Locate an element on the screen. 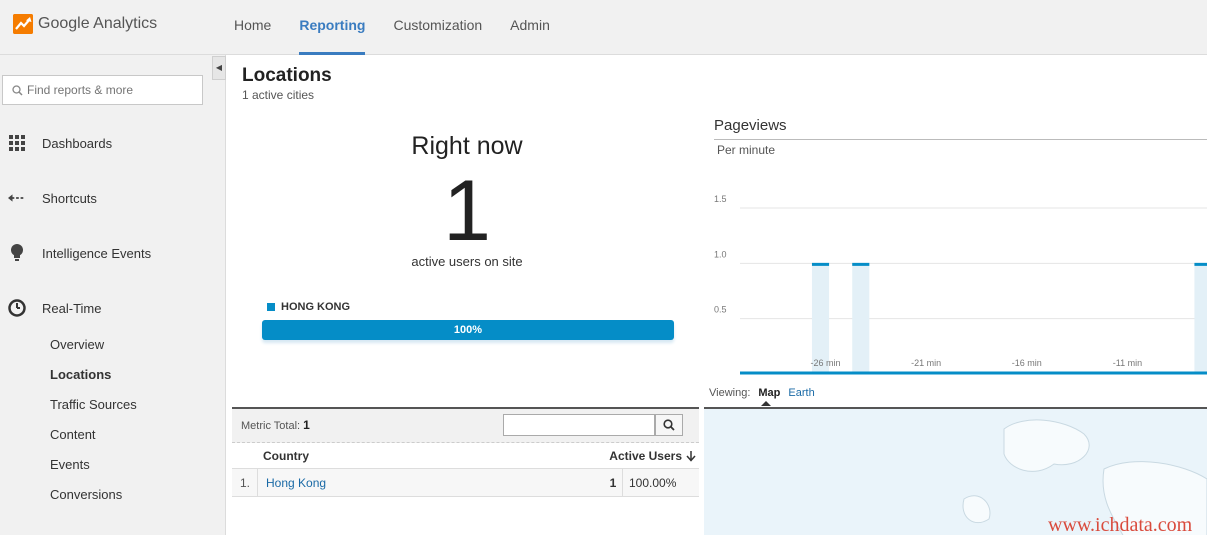  sidebar-item-label: Dashboards is located at coordinates (77, 143).